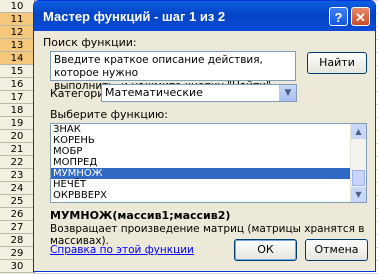 The height and width of the screenshot is (274, 378). I want to click on row-header: 28, so click(17, 240).